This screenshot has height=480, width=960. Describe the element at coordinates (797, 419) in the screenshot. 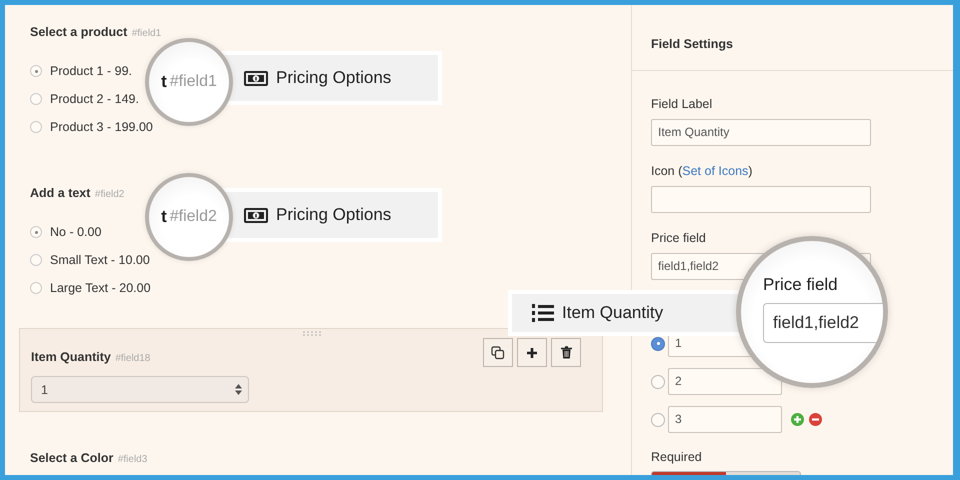

I see `add-icon` at that location.